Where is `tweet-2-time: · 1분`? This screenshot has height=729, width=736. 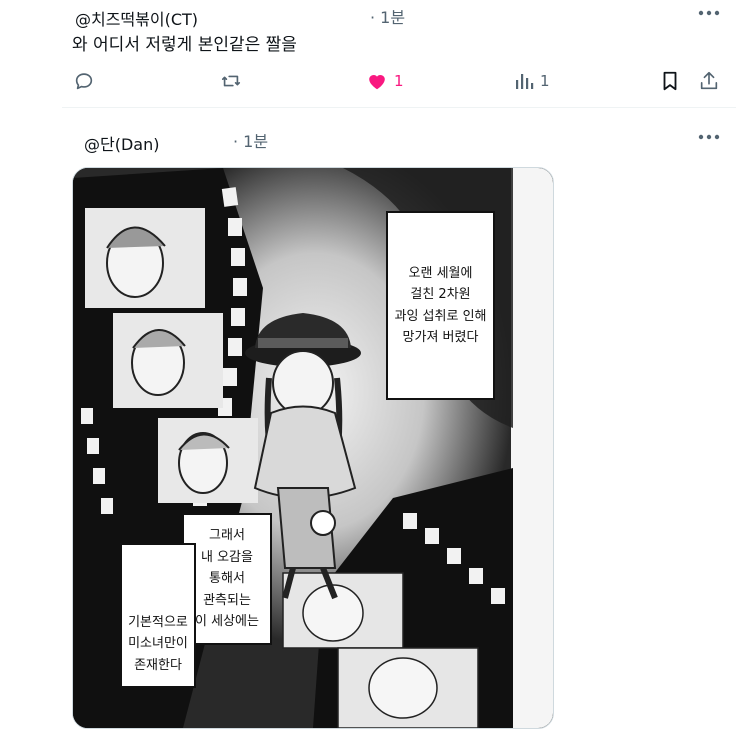 tweet-2-time: · 1분 is located at coordinates (250, 140).